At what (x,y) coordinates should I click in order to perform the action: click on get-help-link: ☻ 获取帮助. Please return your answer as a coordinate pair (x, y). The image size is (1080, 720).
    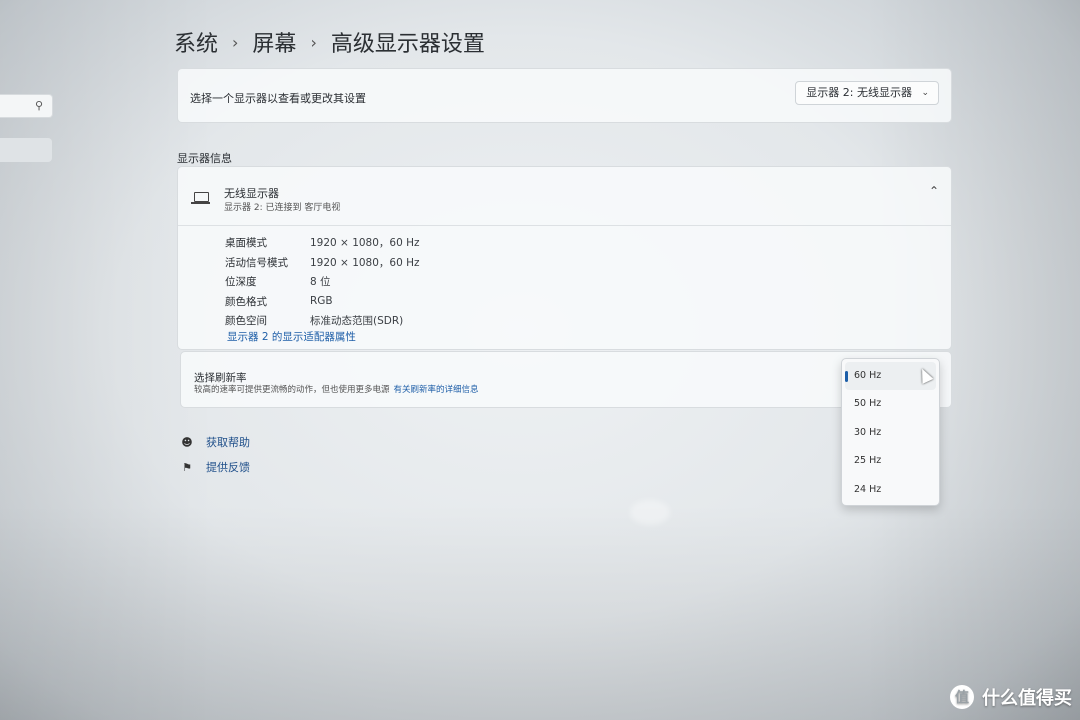
    Looking at the image, I should click on (215, 442).